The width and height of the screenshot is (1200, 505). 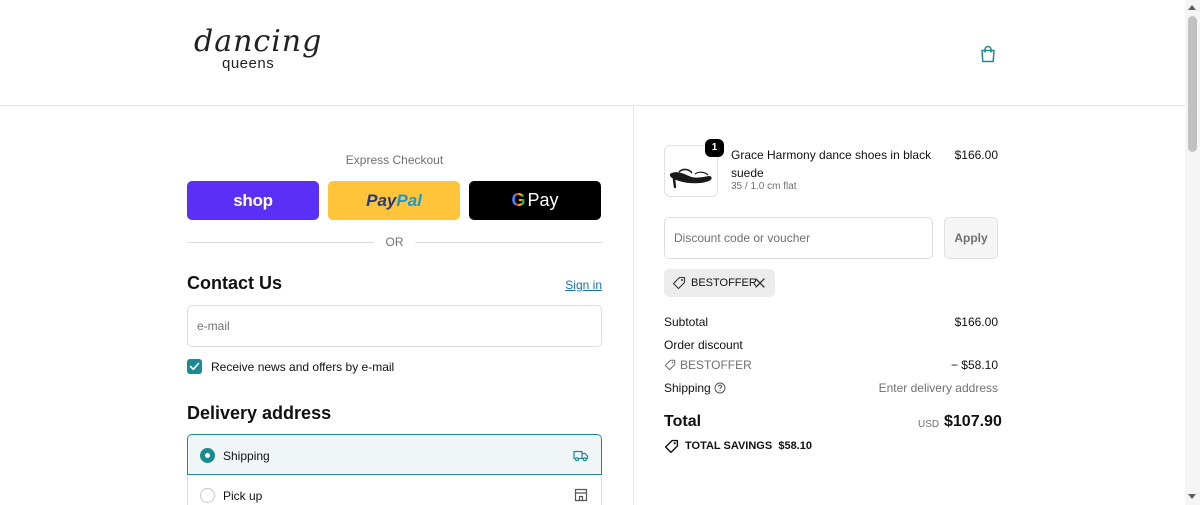 What do you see at coordinates (1192, 496) in the screenshot?
I see `scroll-down-arrow-icon` at bounding box center [1192, 496].